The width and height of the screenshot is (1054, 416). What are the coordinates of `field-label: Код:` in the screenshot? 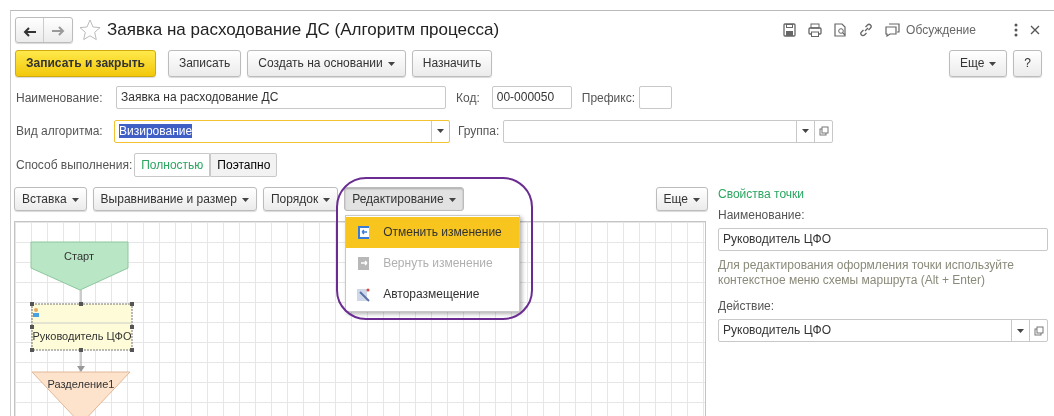 It's located at (468, 98).